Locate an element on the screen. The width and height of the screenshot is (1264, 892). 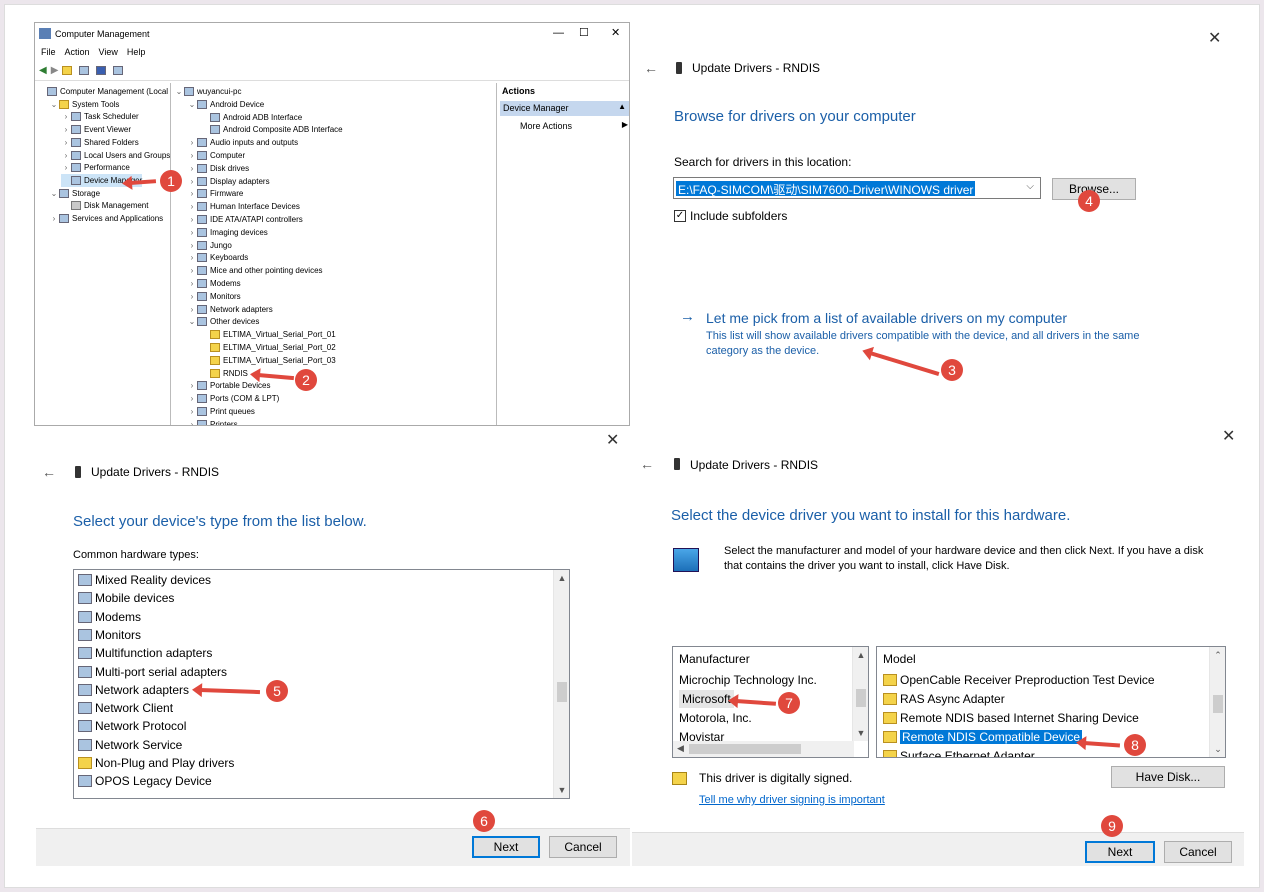
device-monitors: › Monitors is located at coordinates (214, 296).